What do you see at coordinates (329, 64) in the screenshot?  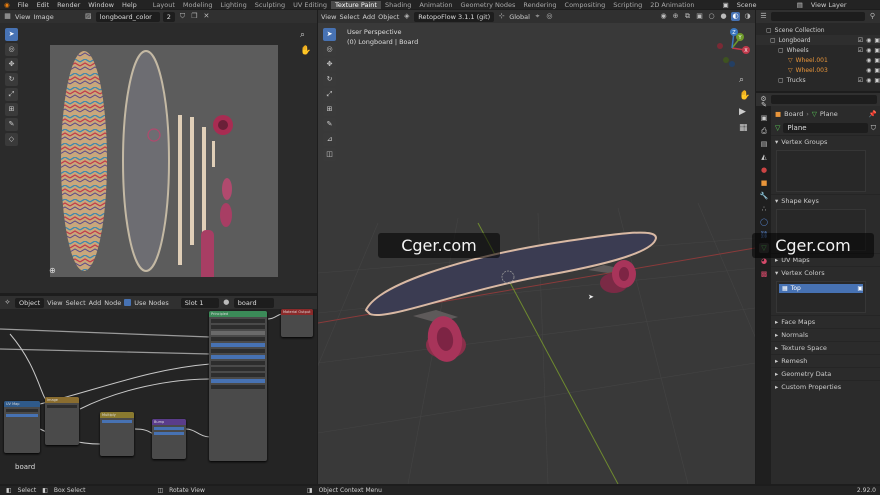 I see `vp-move-tool-icon: ✥` at bounding box center [329, 64].